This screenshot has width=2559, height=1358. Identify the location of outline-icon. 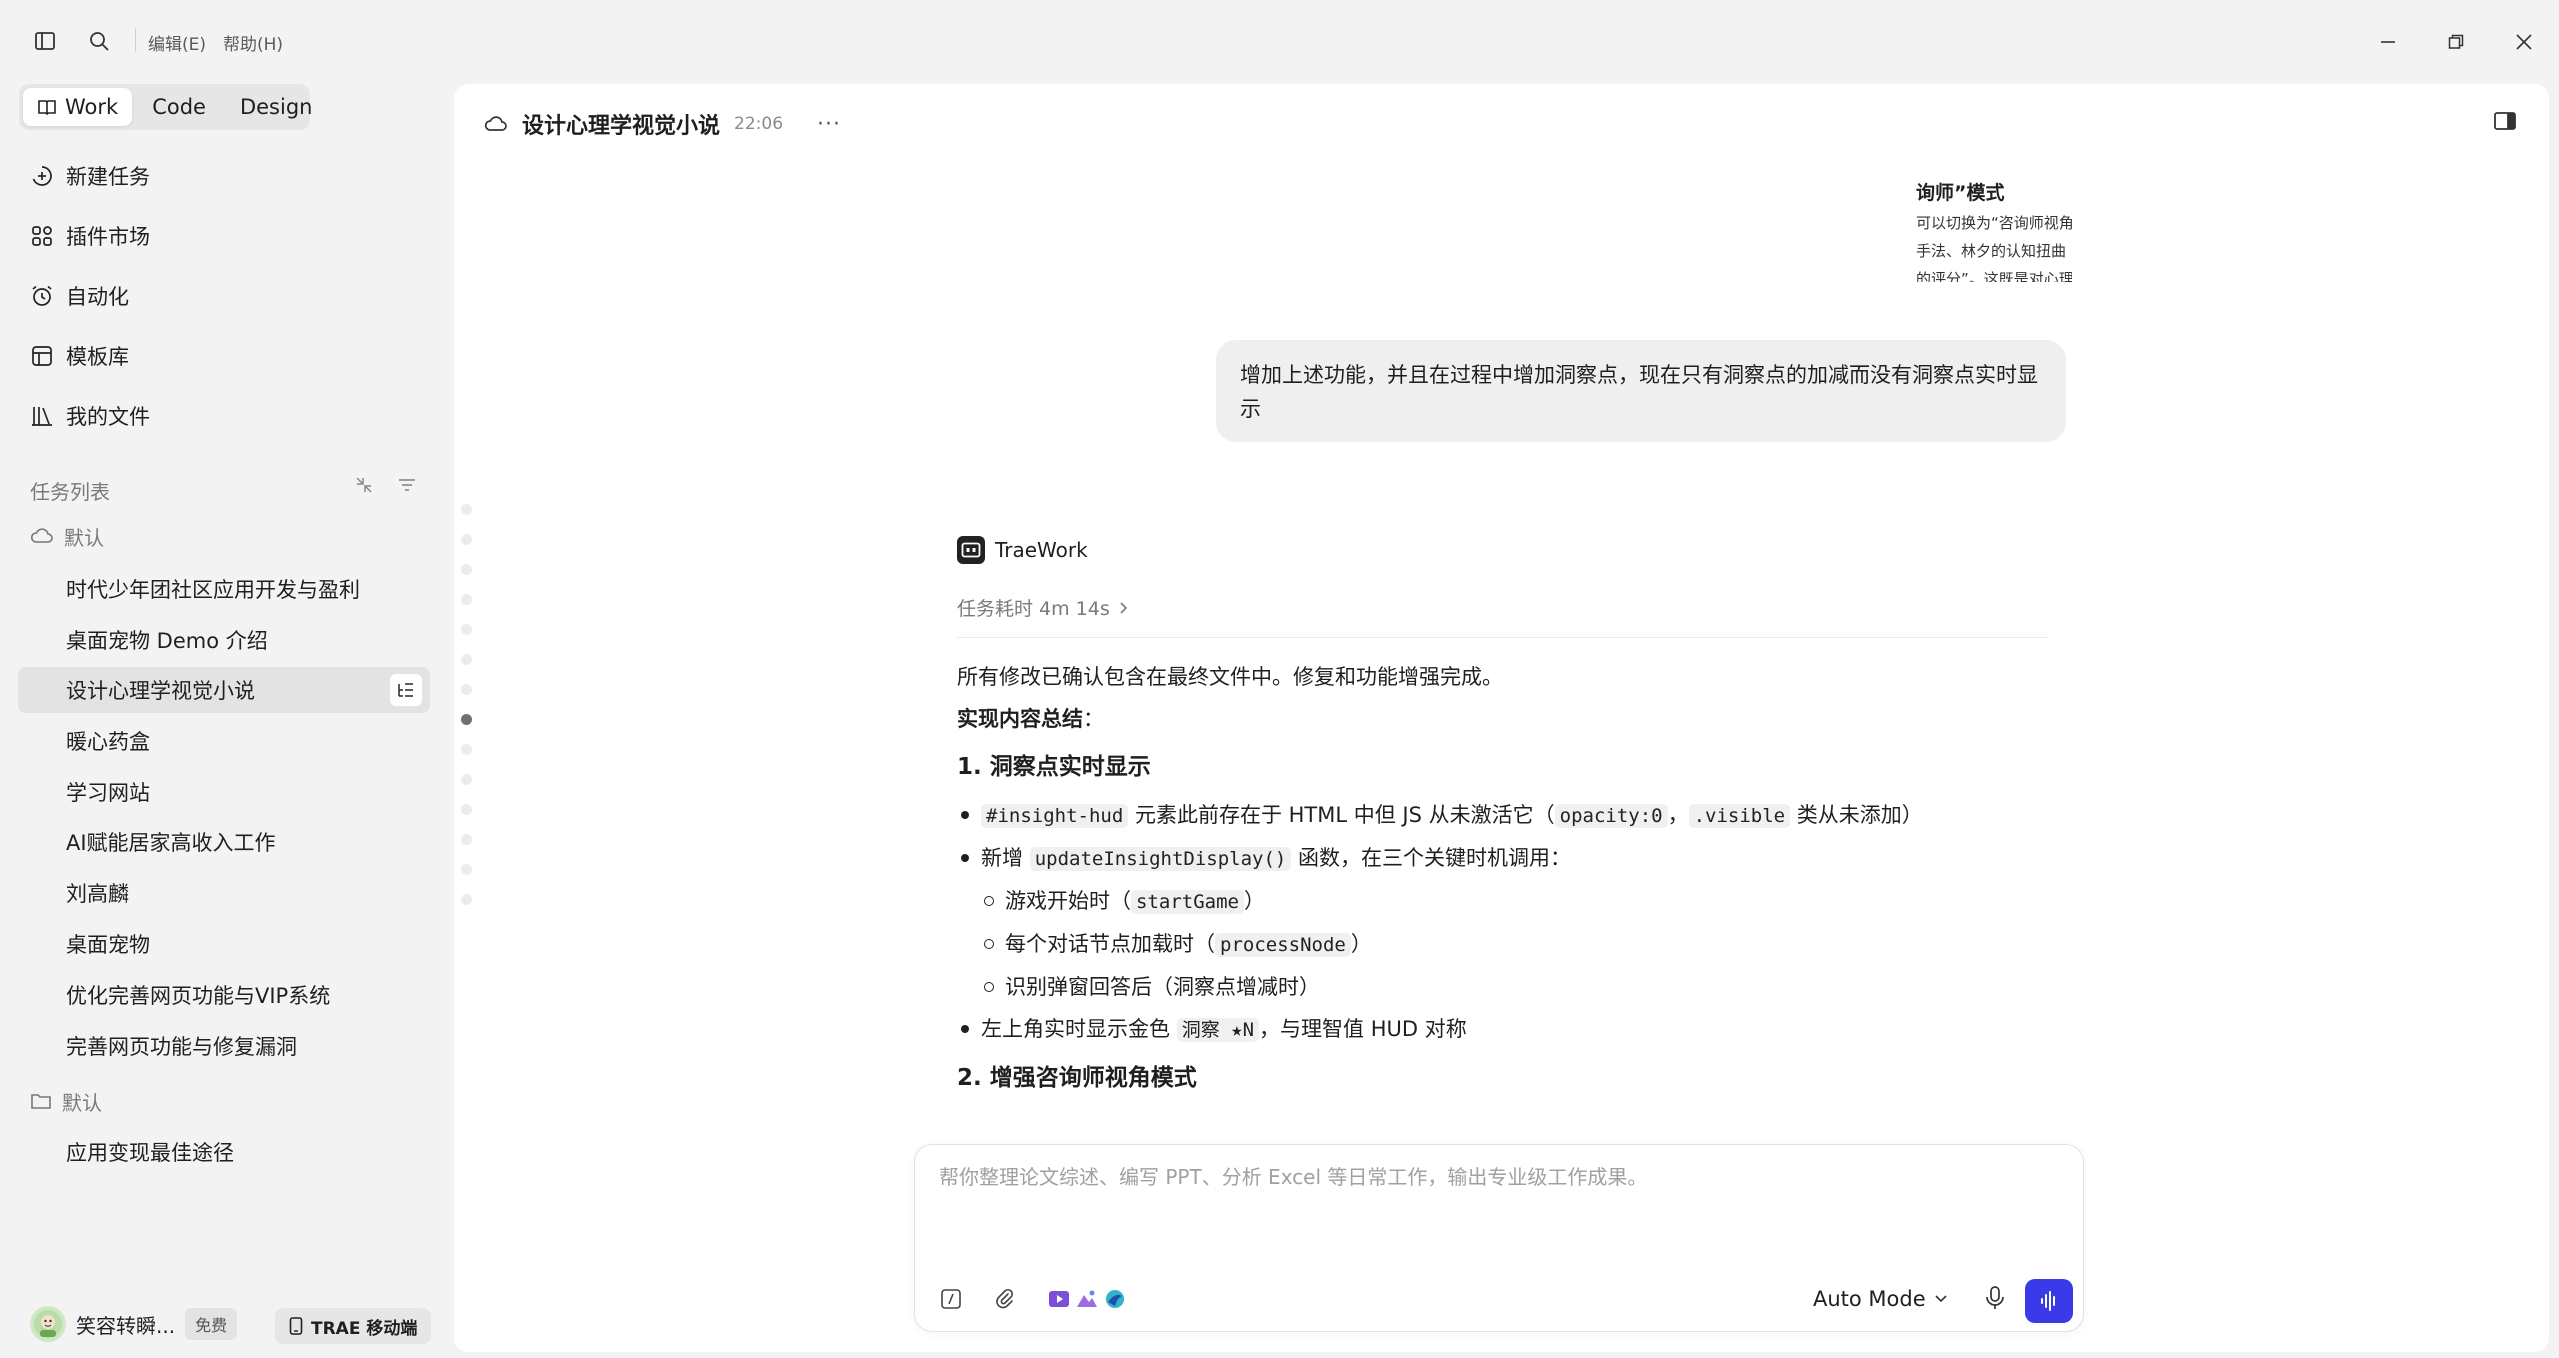
(406, 690).